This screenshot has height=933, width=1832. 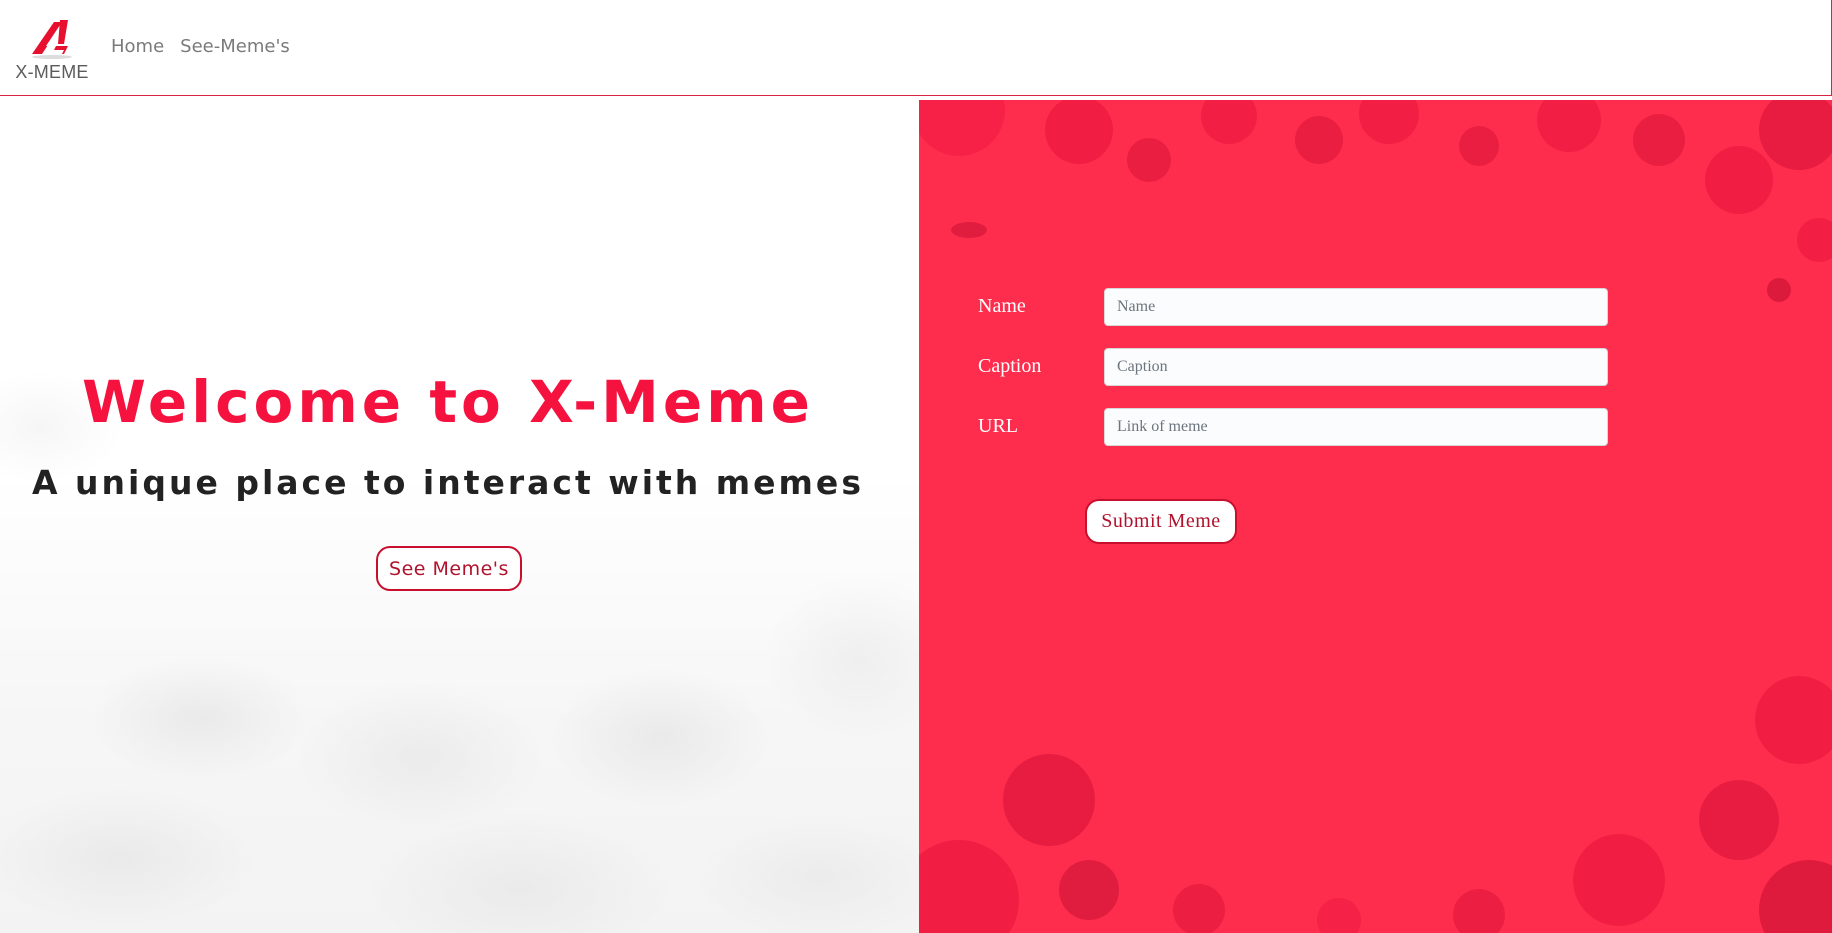 I want to click on caption-input, so click(x=1356, y=367).